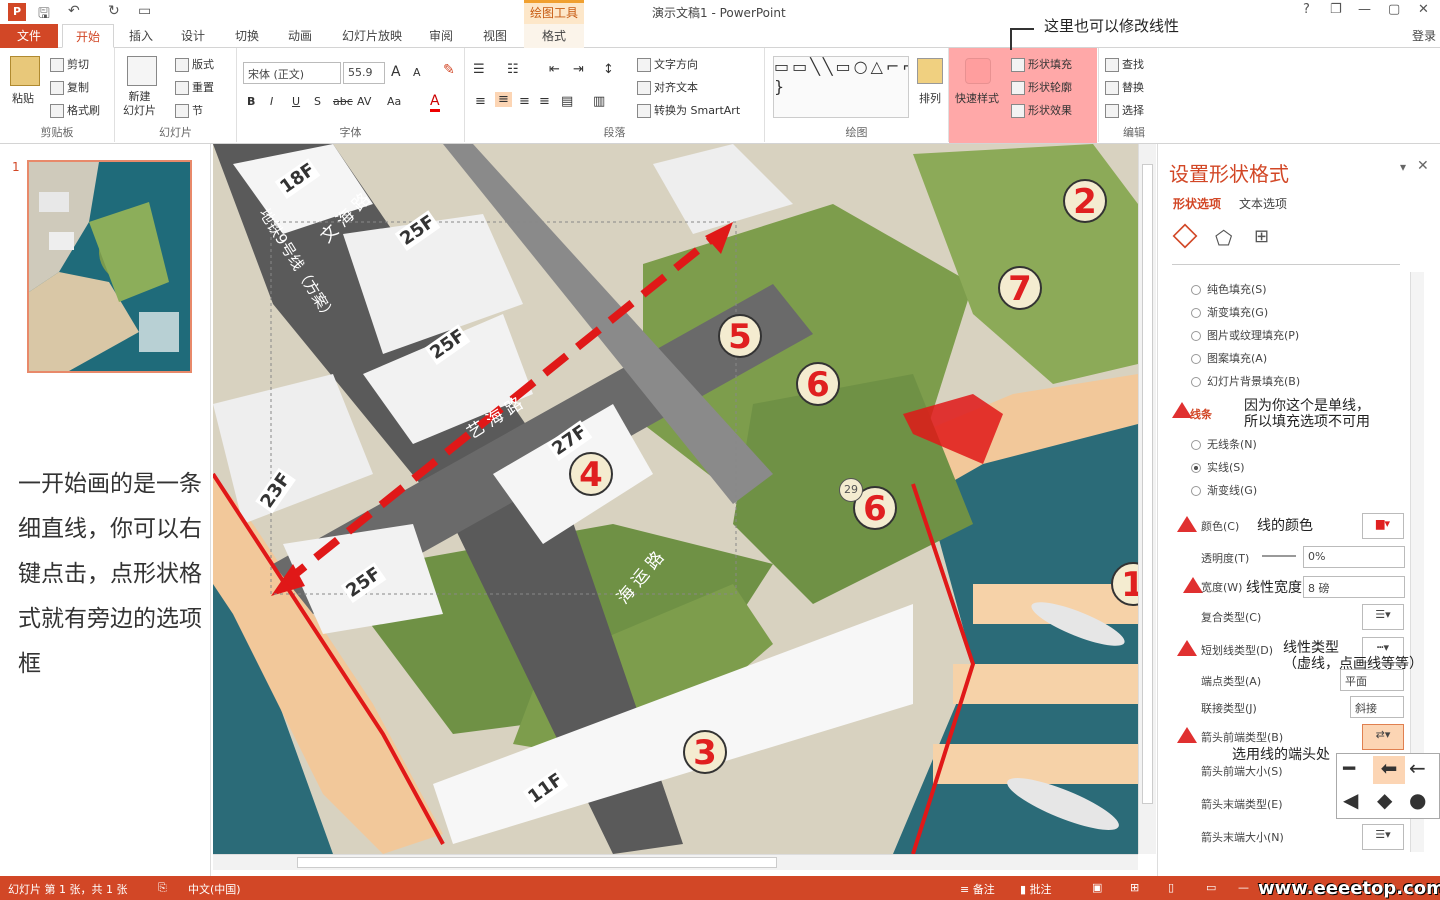 The width and height of the screenshot is (1440, 900). What do you see at coordinates (1383, 617) in the screenshot?
I see `compound-type-button: ☰▾` at bounding box center [1383, 617].